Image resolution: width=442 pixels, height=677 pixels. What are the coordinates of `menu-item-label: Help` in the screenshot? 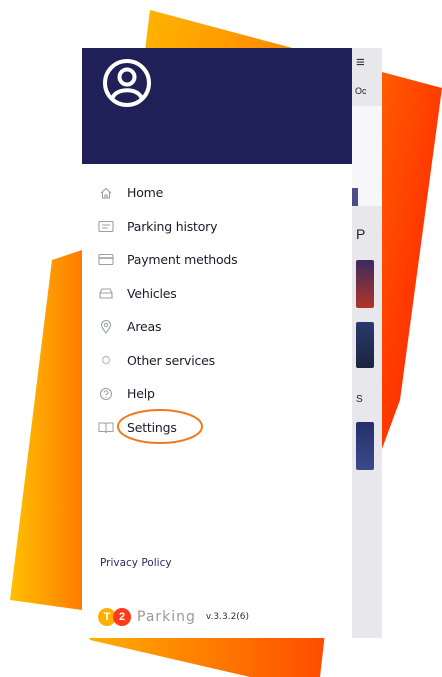 It's located at (141, 394).